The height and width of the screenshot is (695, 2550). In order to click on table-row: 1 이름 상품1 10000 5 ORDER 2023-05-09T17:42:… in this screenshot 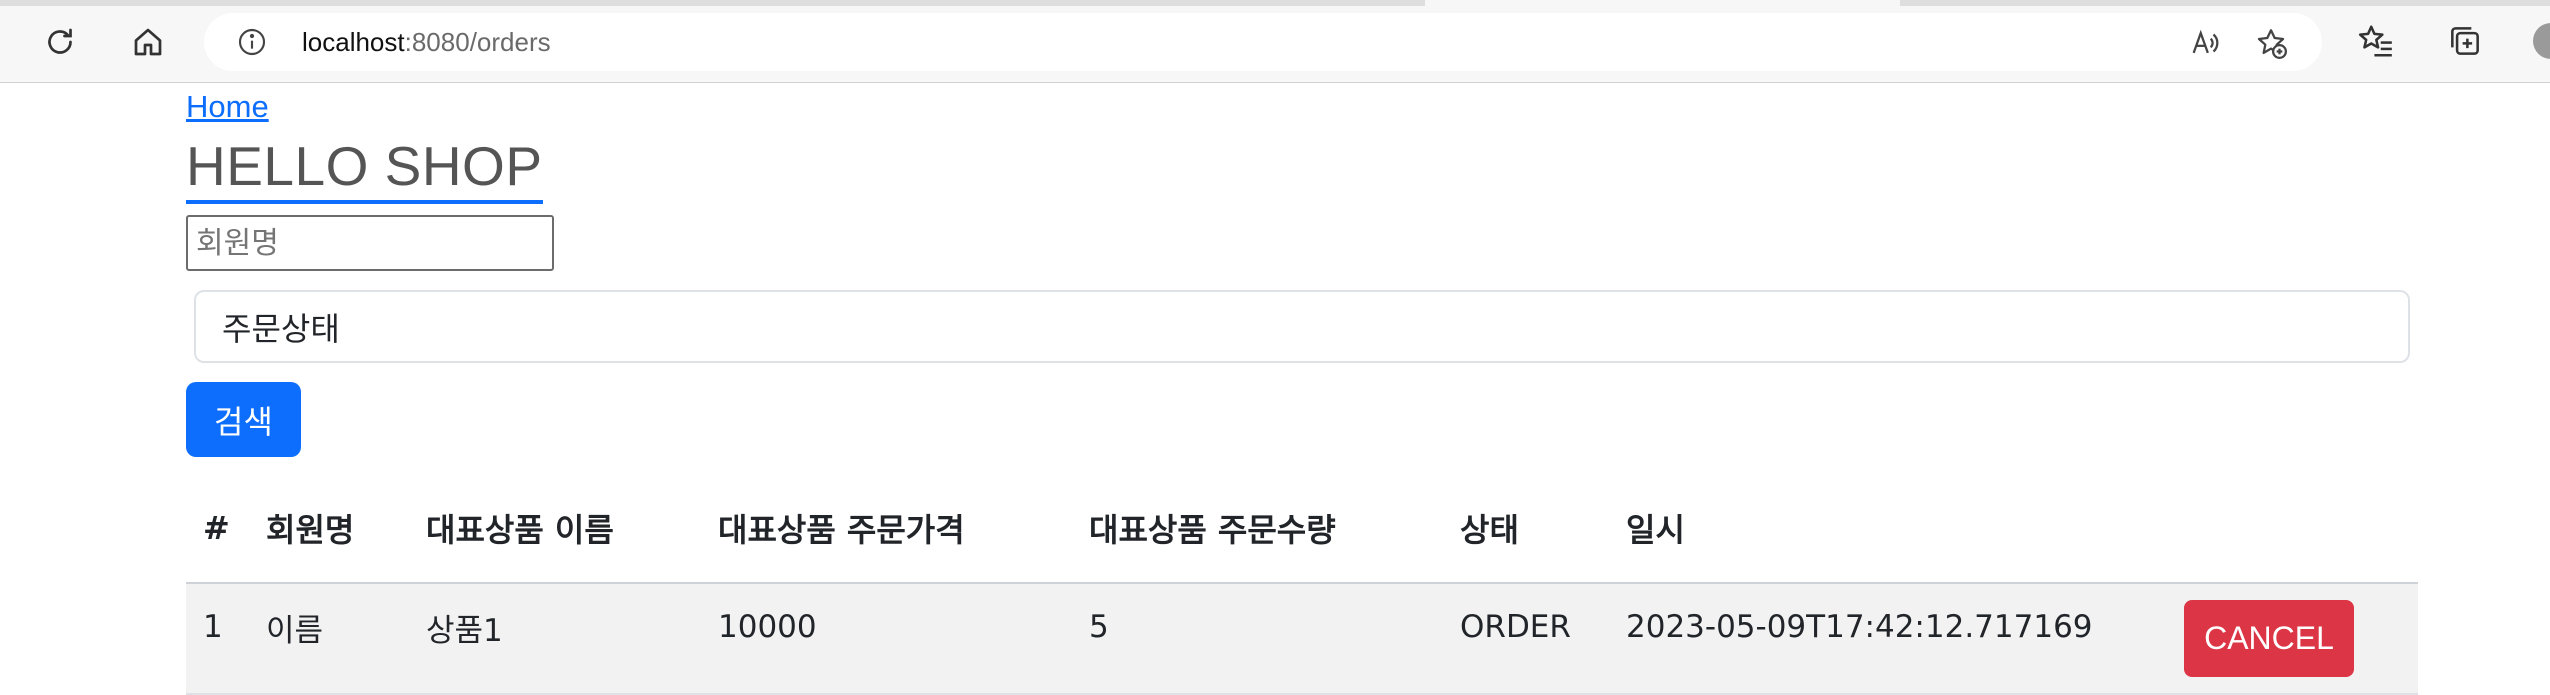, I will do `click(1302, 639)`.